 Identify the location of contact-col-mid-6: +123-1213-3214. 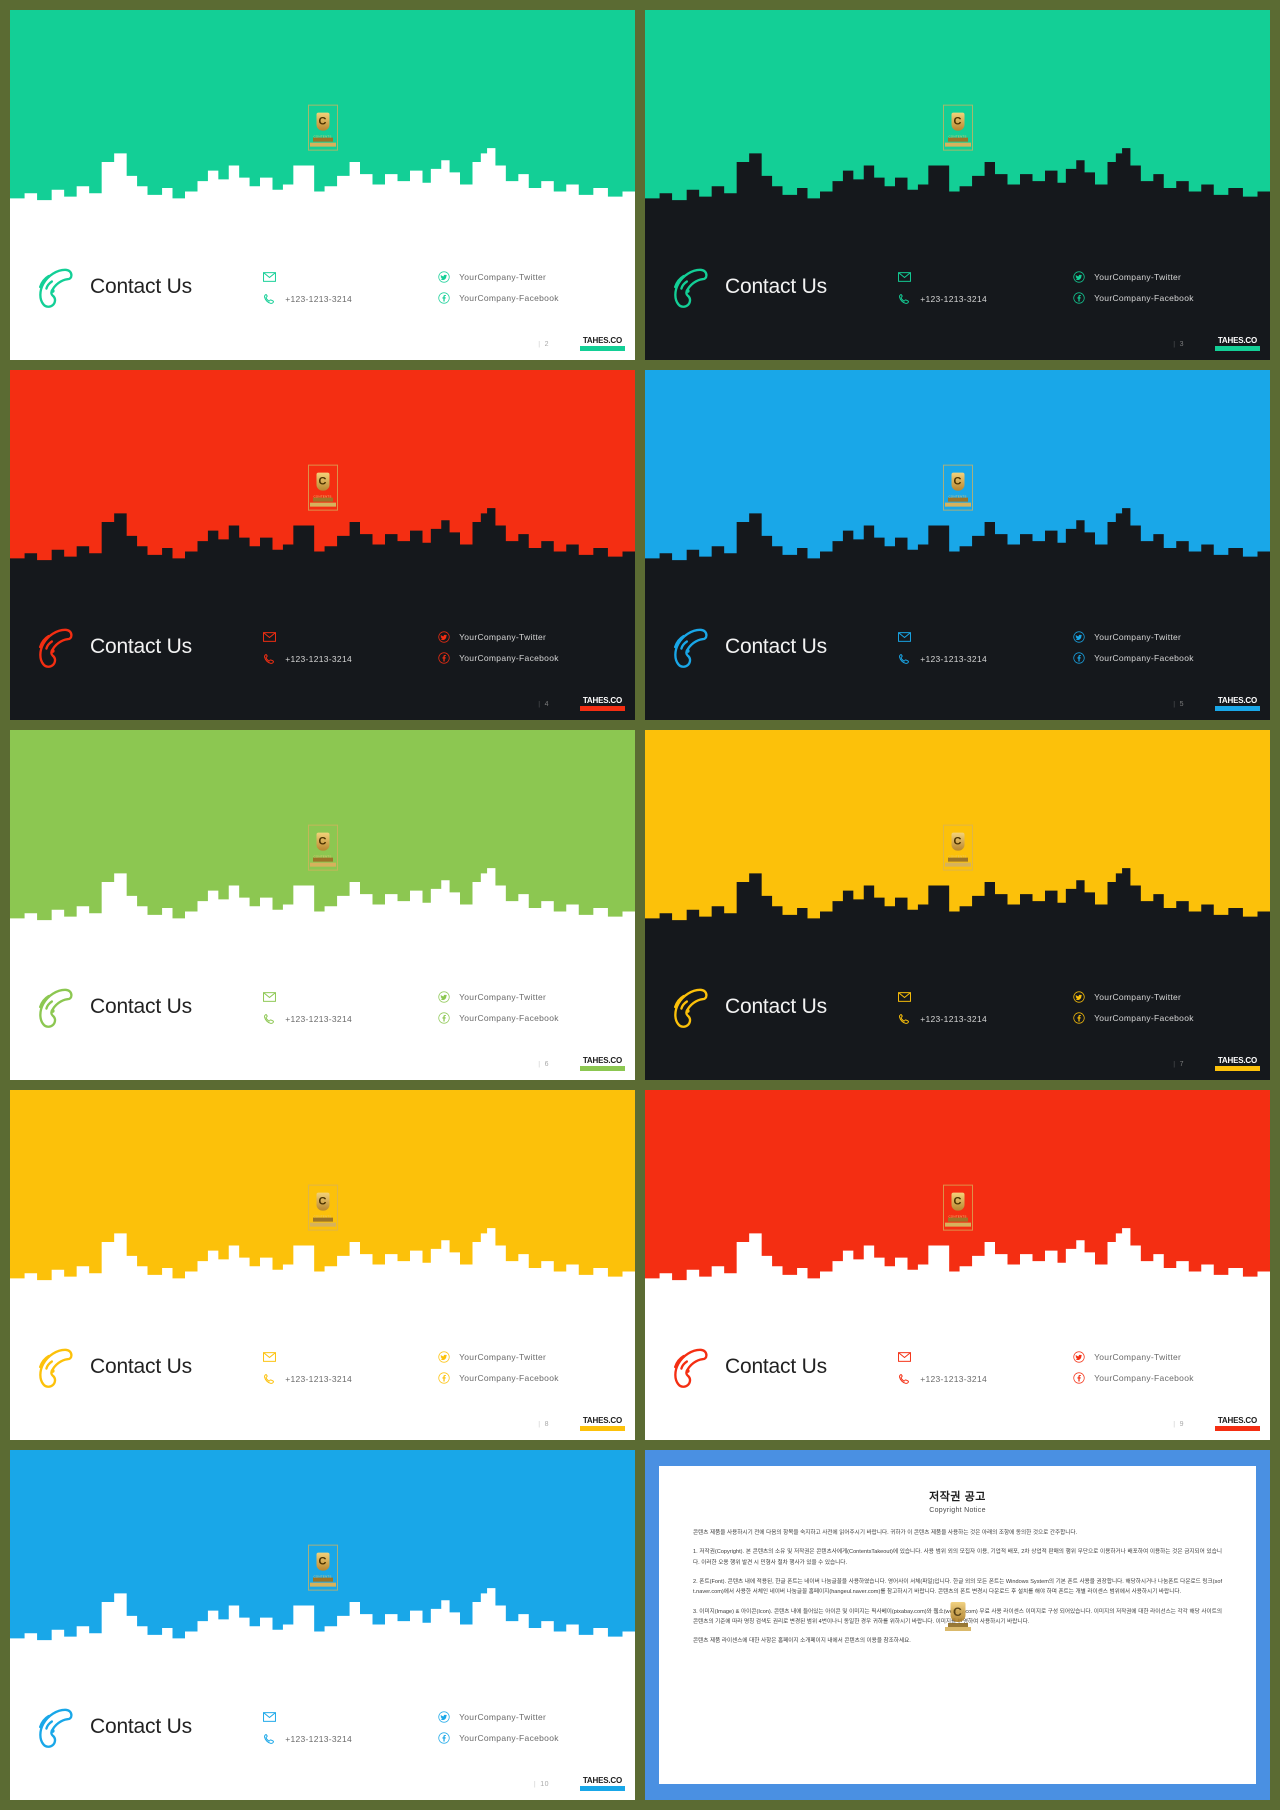
(350, 1007).